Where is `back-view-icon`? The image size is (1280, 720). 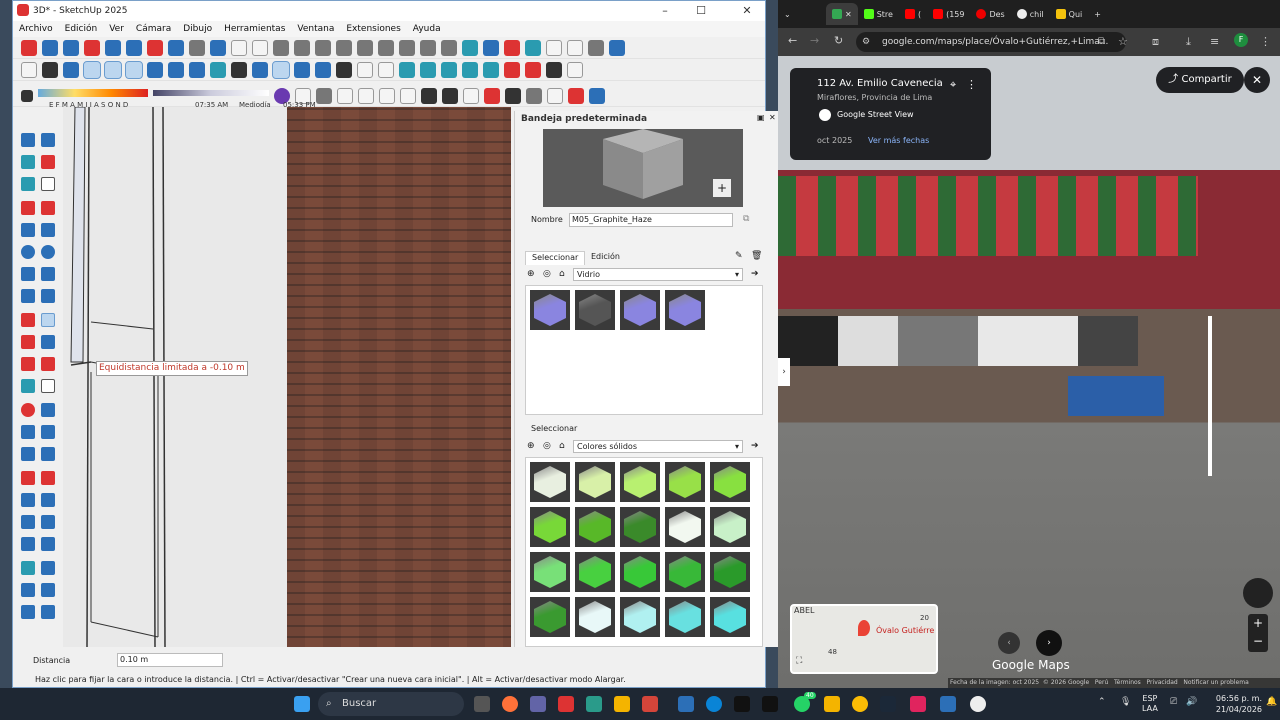 back-view-icon is located at coordinates (302, 69).